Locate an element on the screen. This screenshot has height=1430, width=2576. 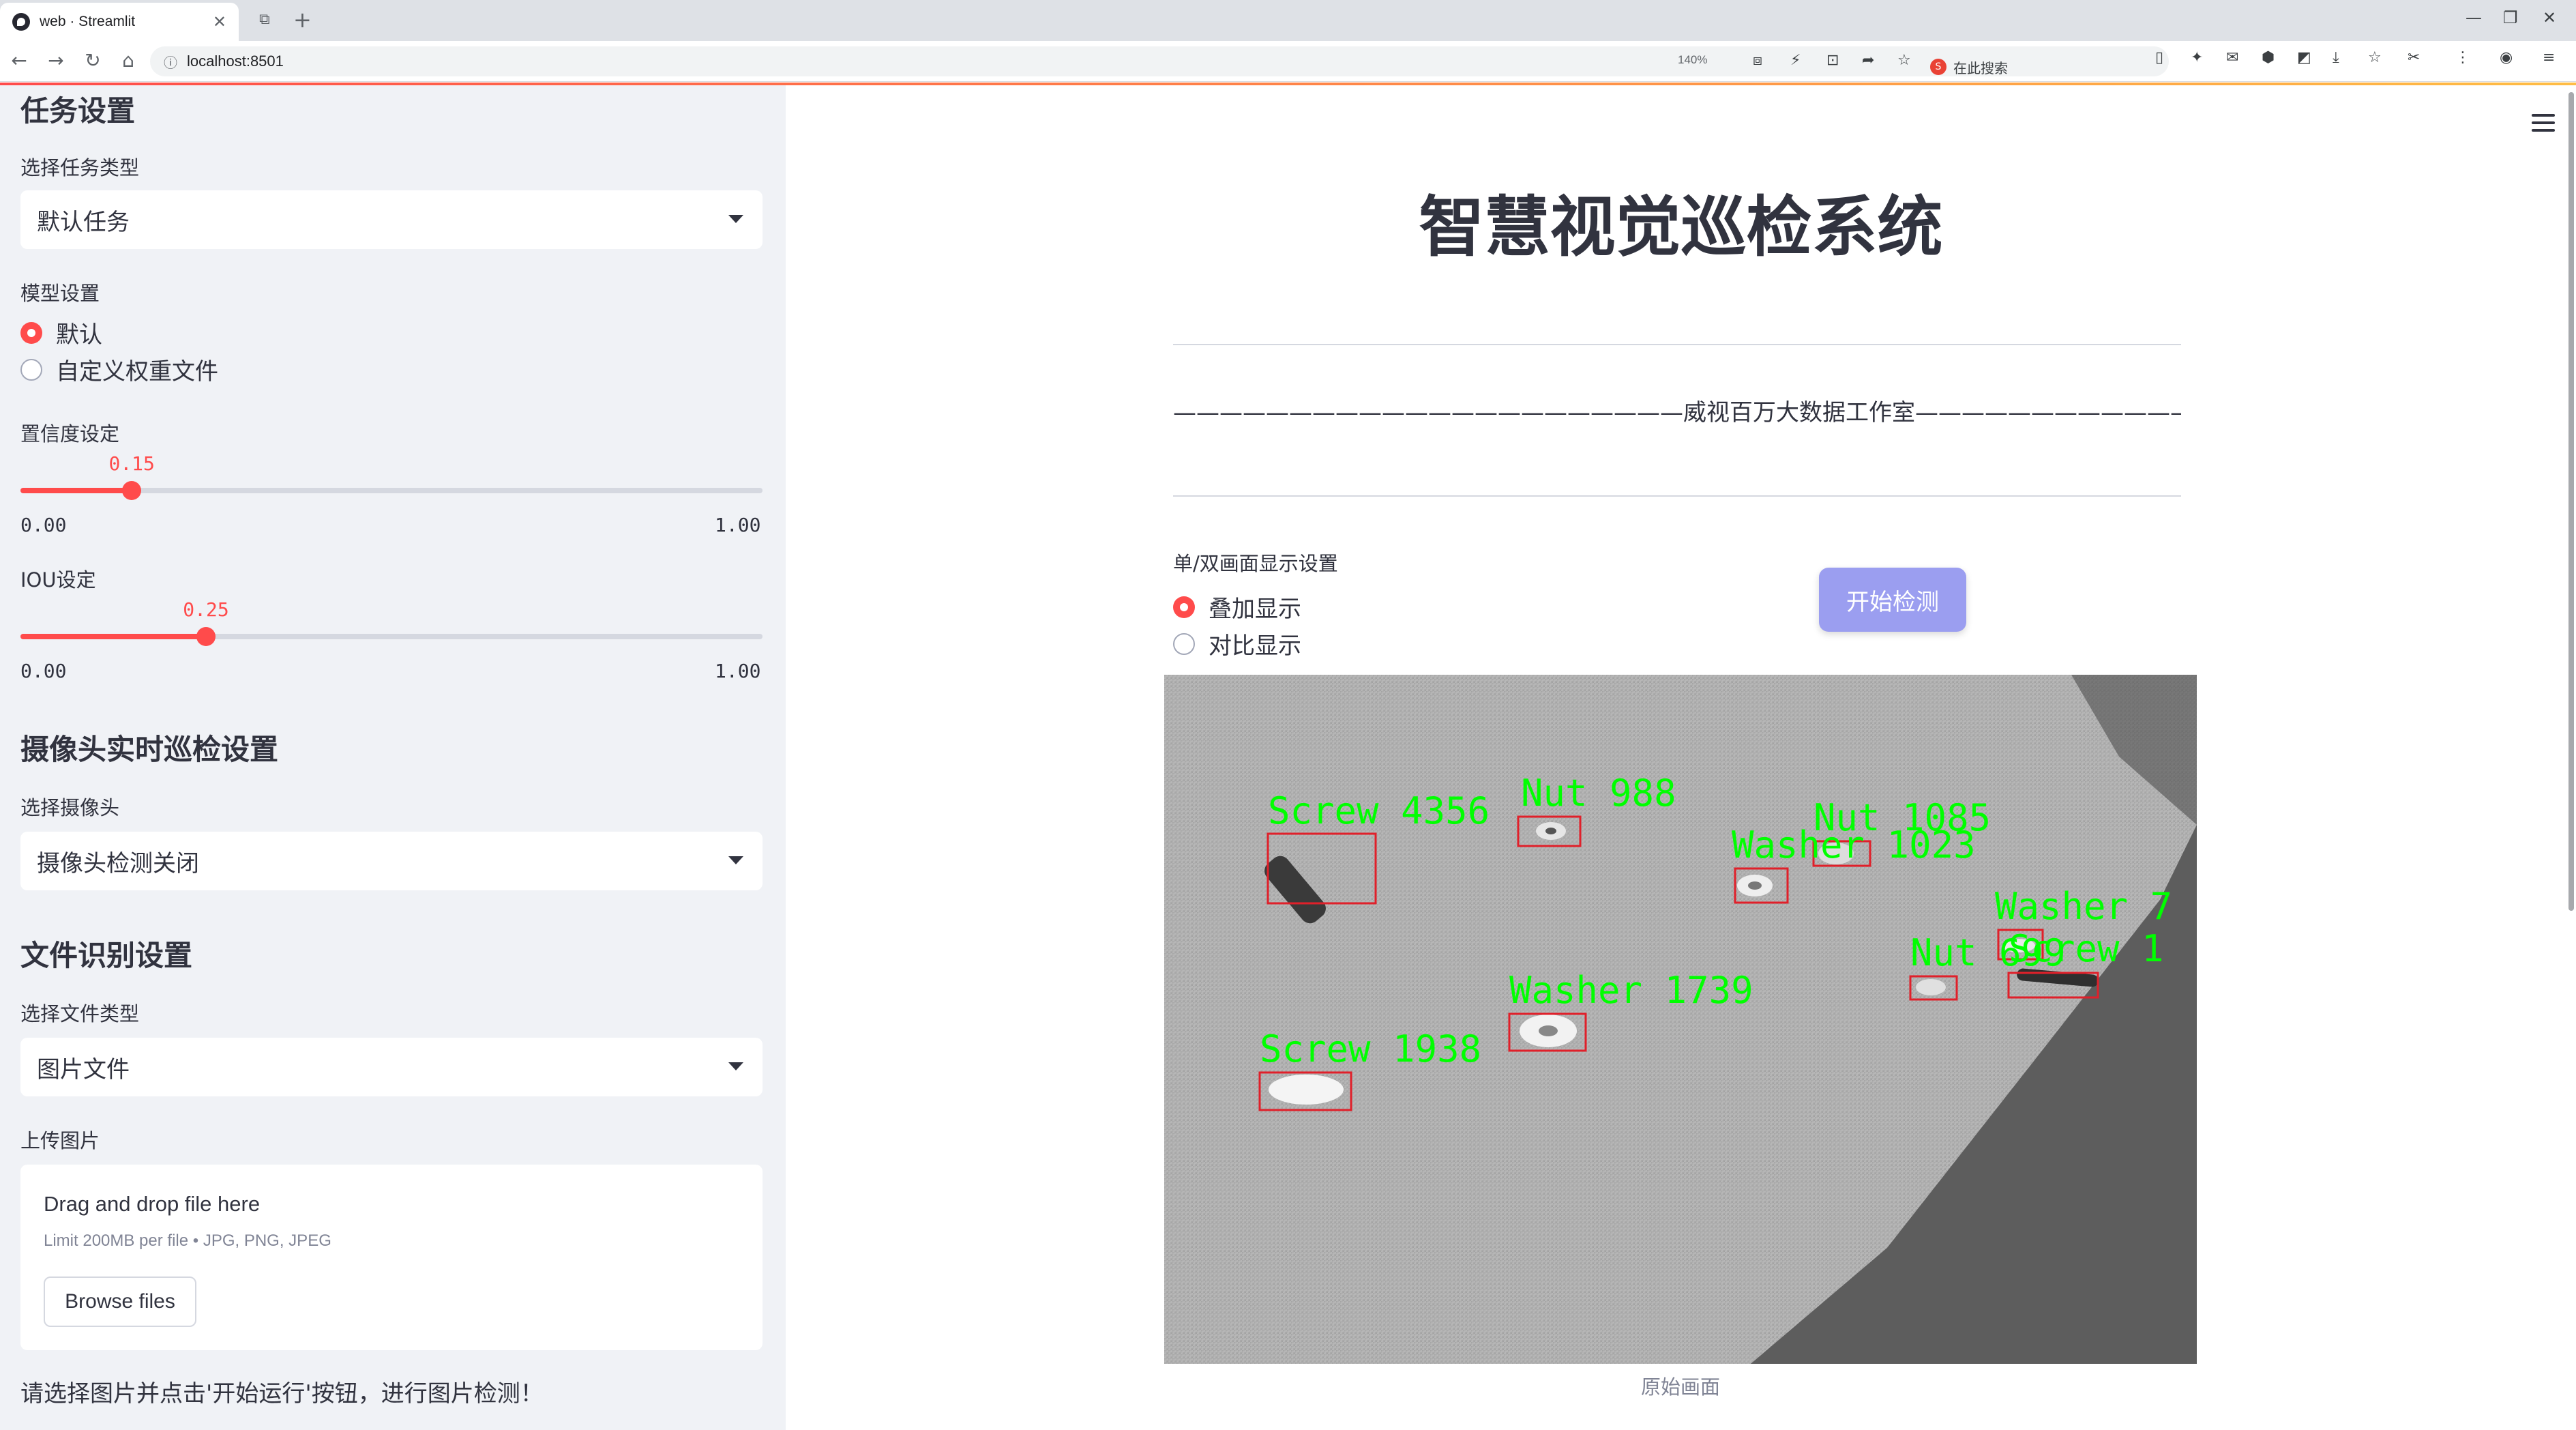
display-option-compare: 对比显示 is located at coordinates (1237, 644).